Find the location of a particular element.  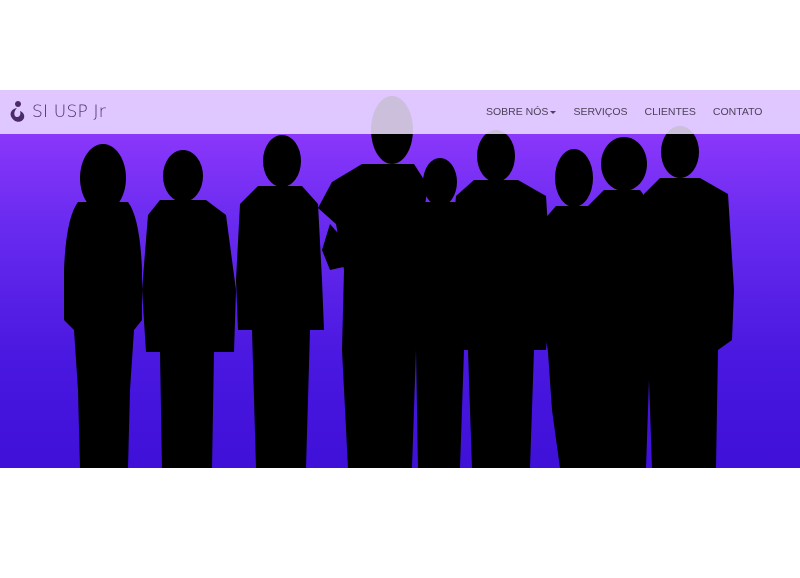

caret-down-icon is located at coordinates (553, 112).